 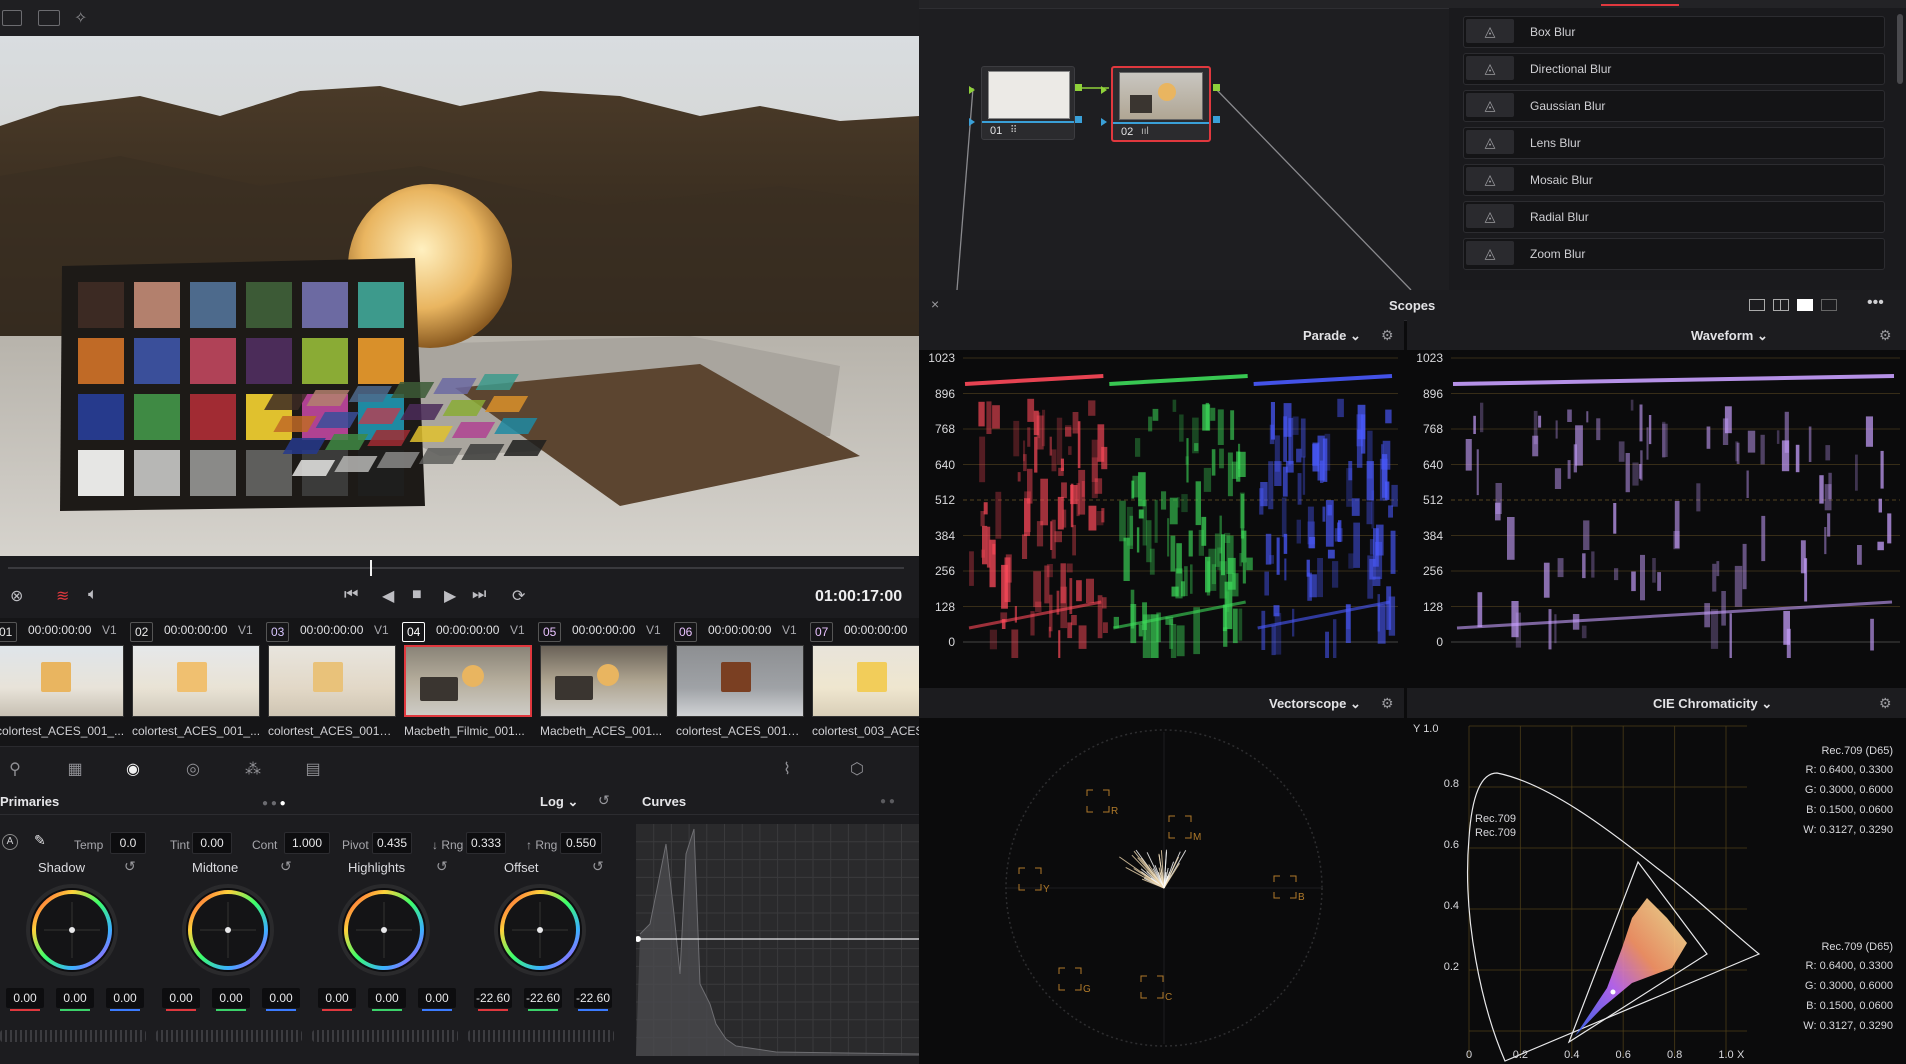 I want to click on grid-icon, so click(x=49, y=18).